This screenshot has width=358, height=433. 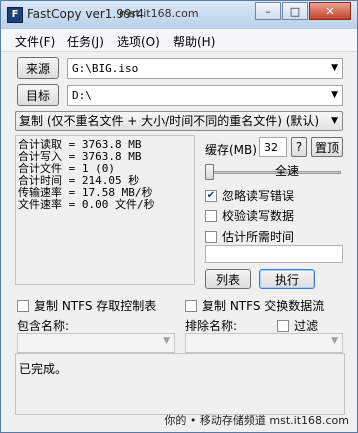 I want to click on title-bar: F FastCopy ver1.99r4 mst.it168.com – □ ✕, so click(x=179, y=15).